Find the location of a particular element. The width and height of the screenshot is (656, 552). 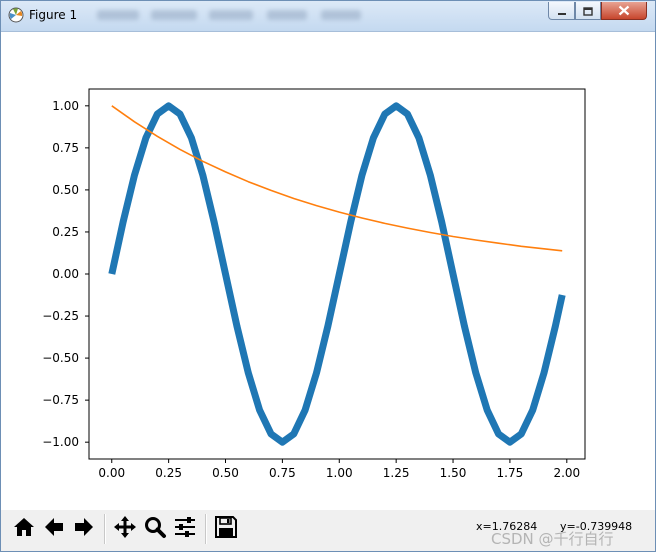

y-tick-label: −1.00 is located at coordinates (60, 442).